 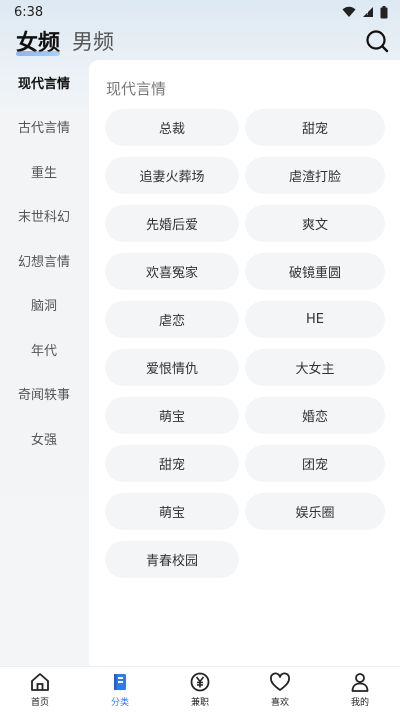 I want to click on sidebar-item: 幻想言情, so click(x=44, y=260).